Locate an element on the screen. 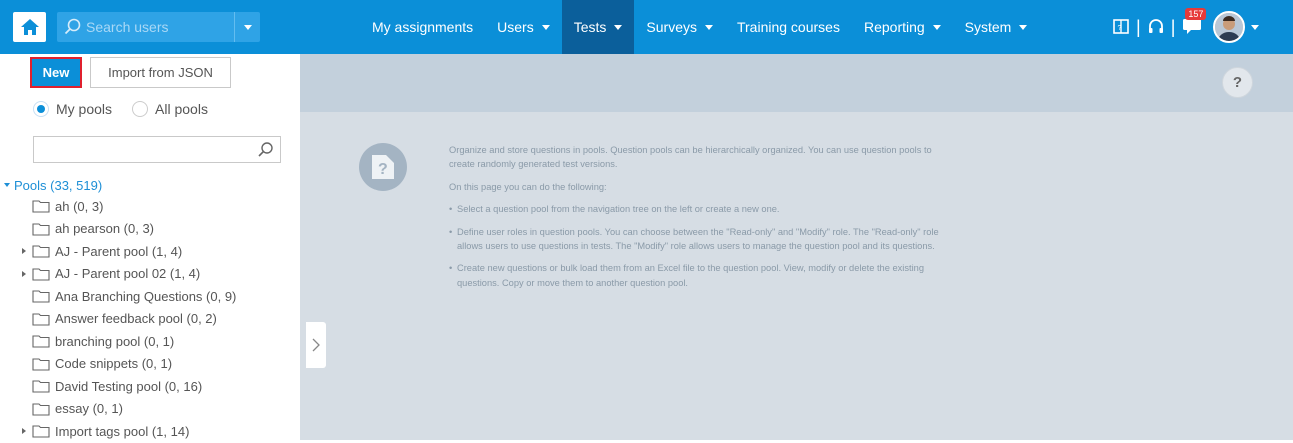  user-avatar is located at coordinates (1229, 27).